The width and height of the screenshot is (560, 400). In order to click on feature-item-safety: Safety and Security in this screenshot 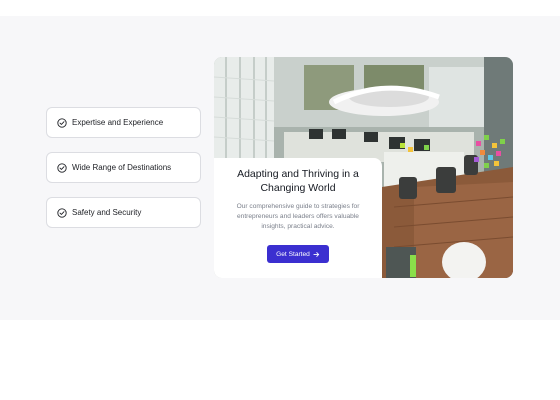, I will do `click(123, 212)`.